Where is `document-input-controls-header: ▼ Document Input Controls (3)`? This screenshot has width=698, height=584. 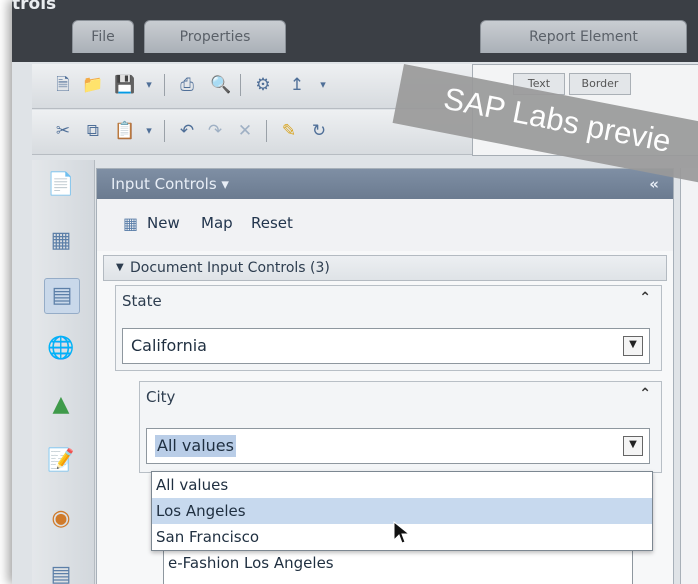
document-input-controls-header: ▼ Document Input Controls (3) is located at coordinates (385, 268).